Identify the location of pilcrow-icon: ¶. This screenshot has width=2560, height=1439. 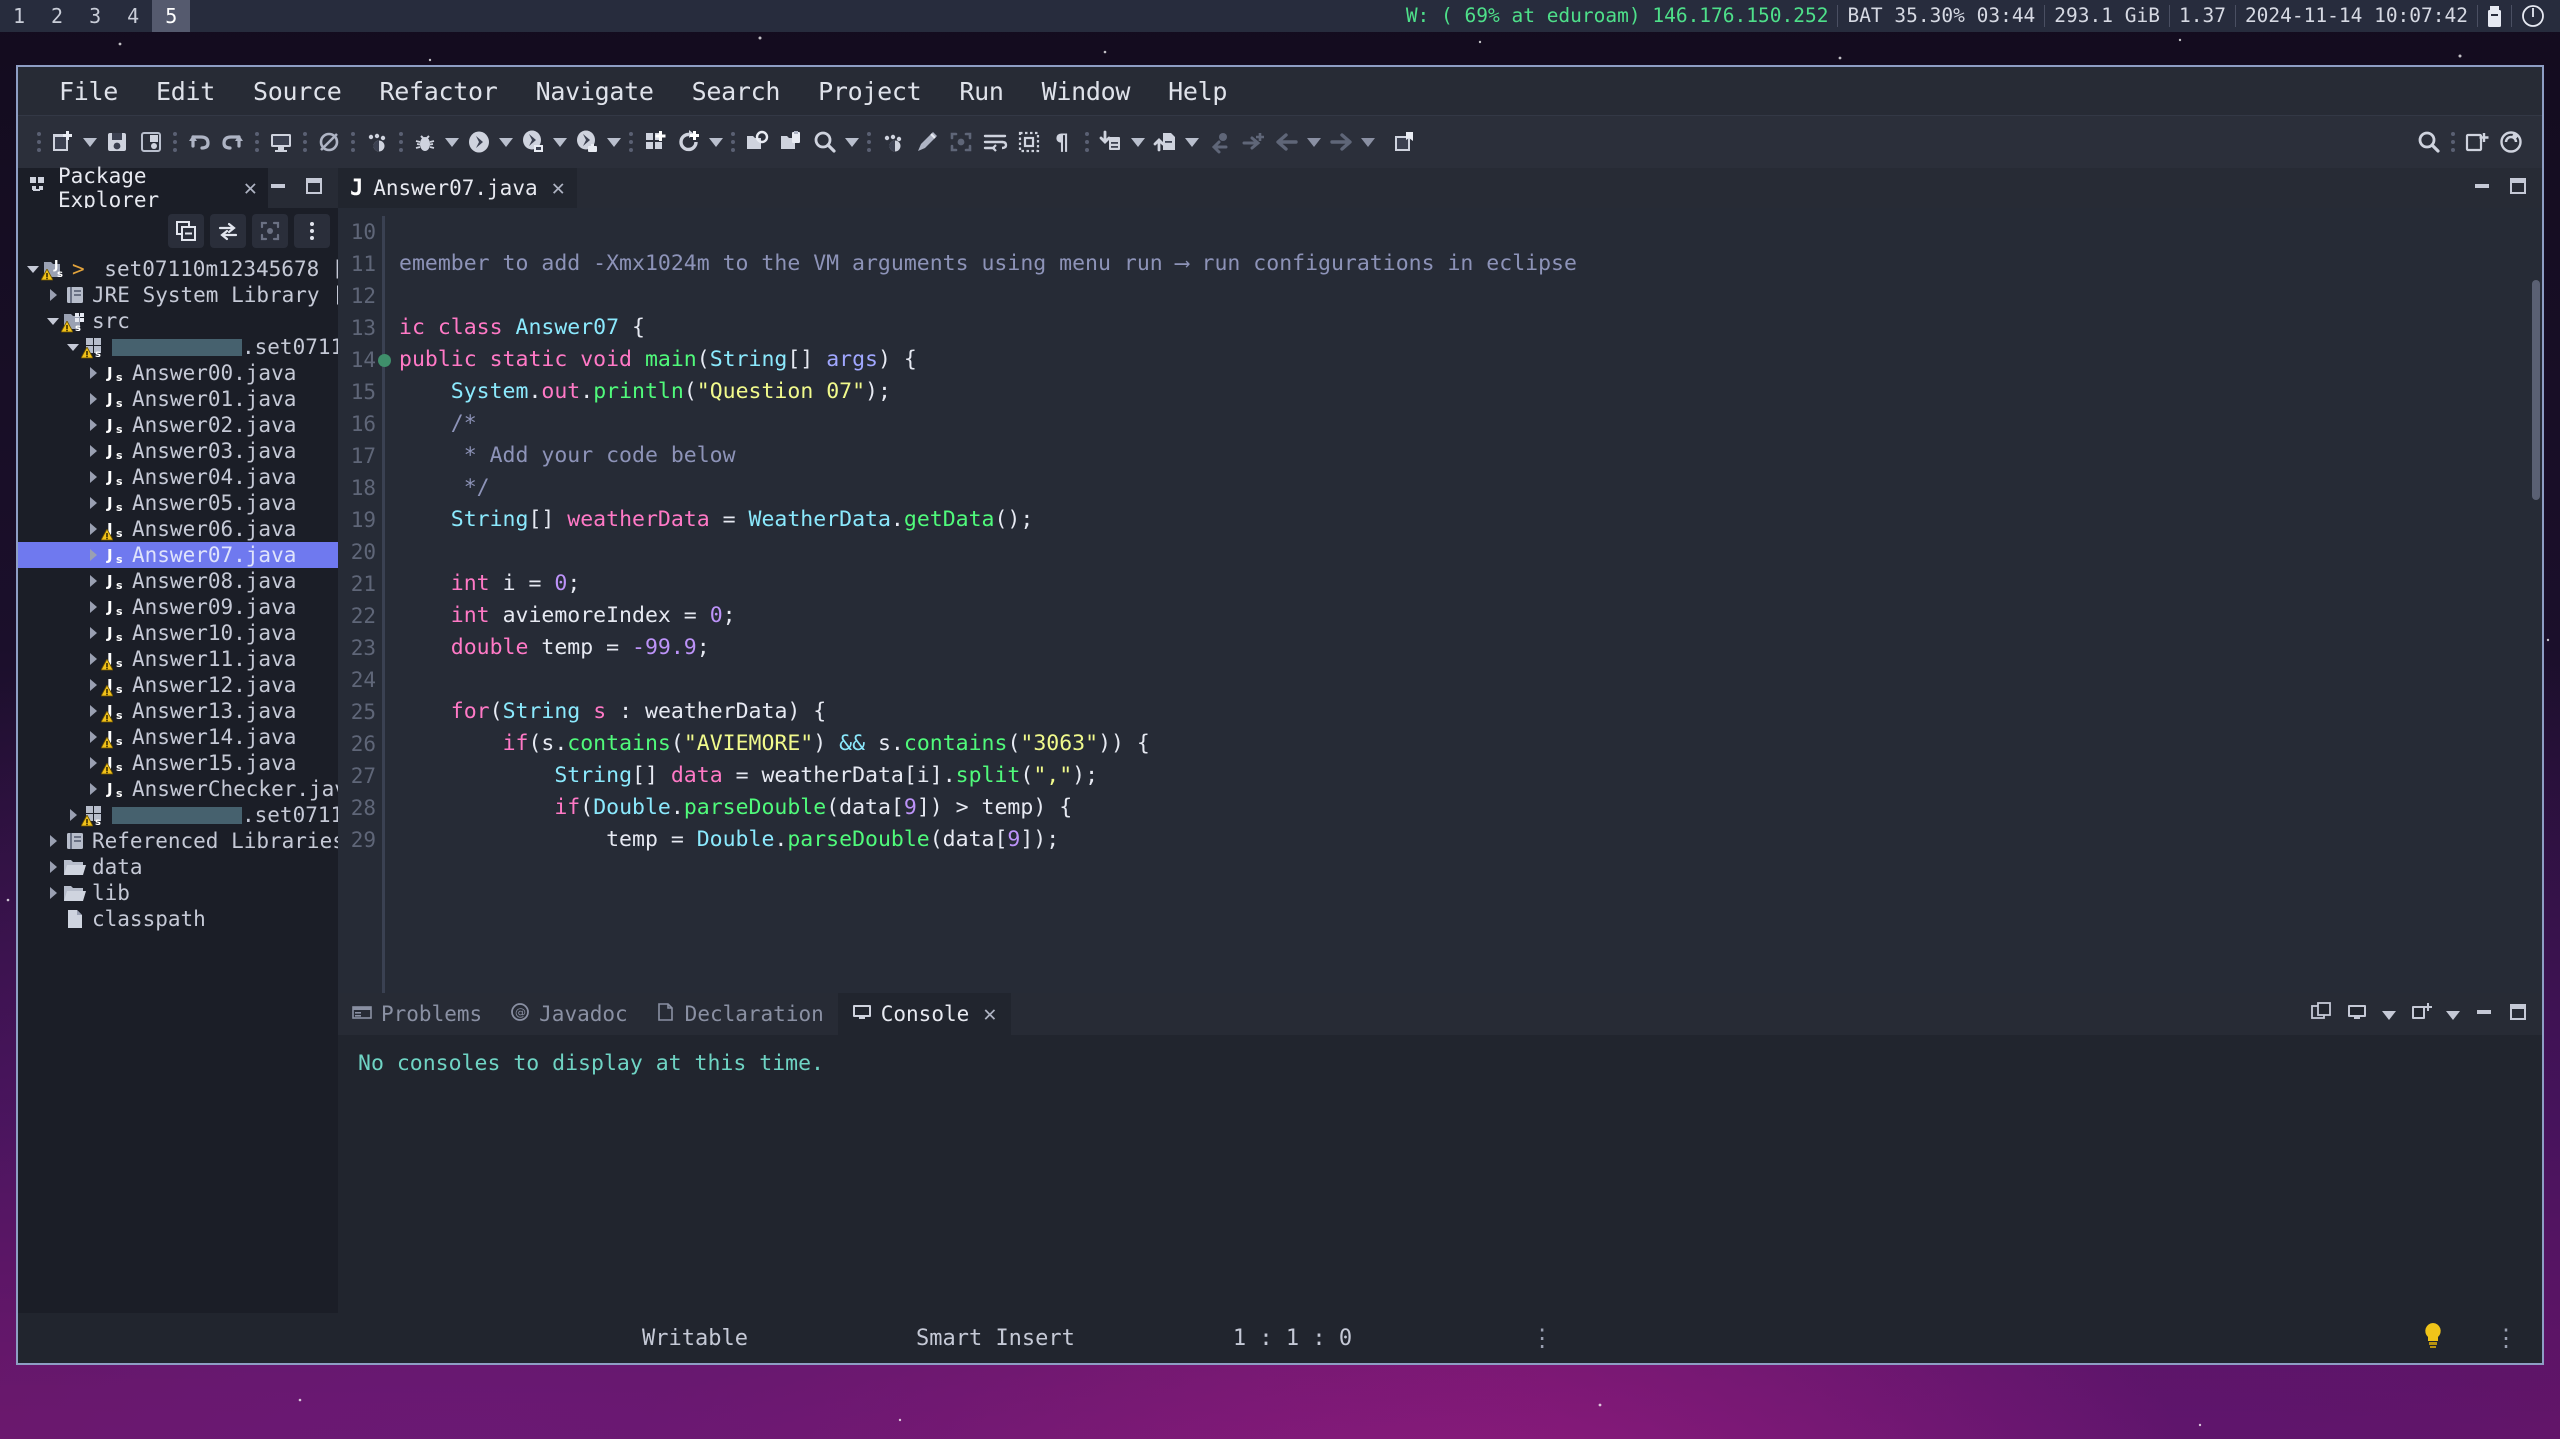
(1063, 142).